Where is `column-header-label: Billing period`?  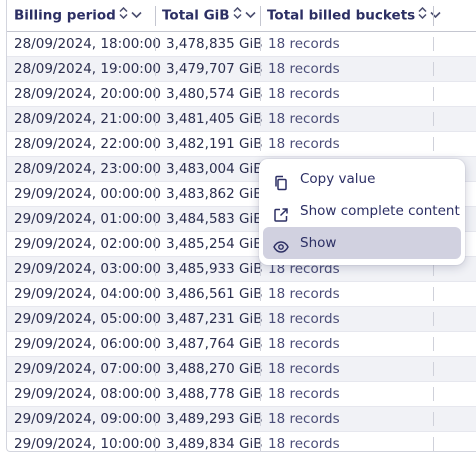
column-header-label: Billing period is located at coordinates (65, 15).